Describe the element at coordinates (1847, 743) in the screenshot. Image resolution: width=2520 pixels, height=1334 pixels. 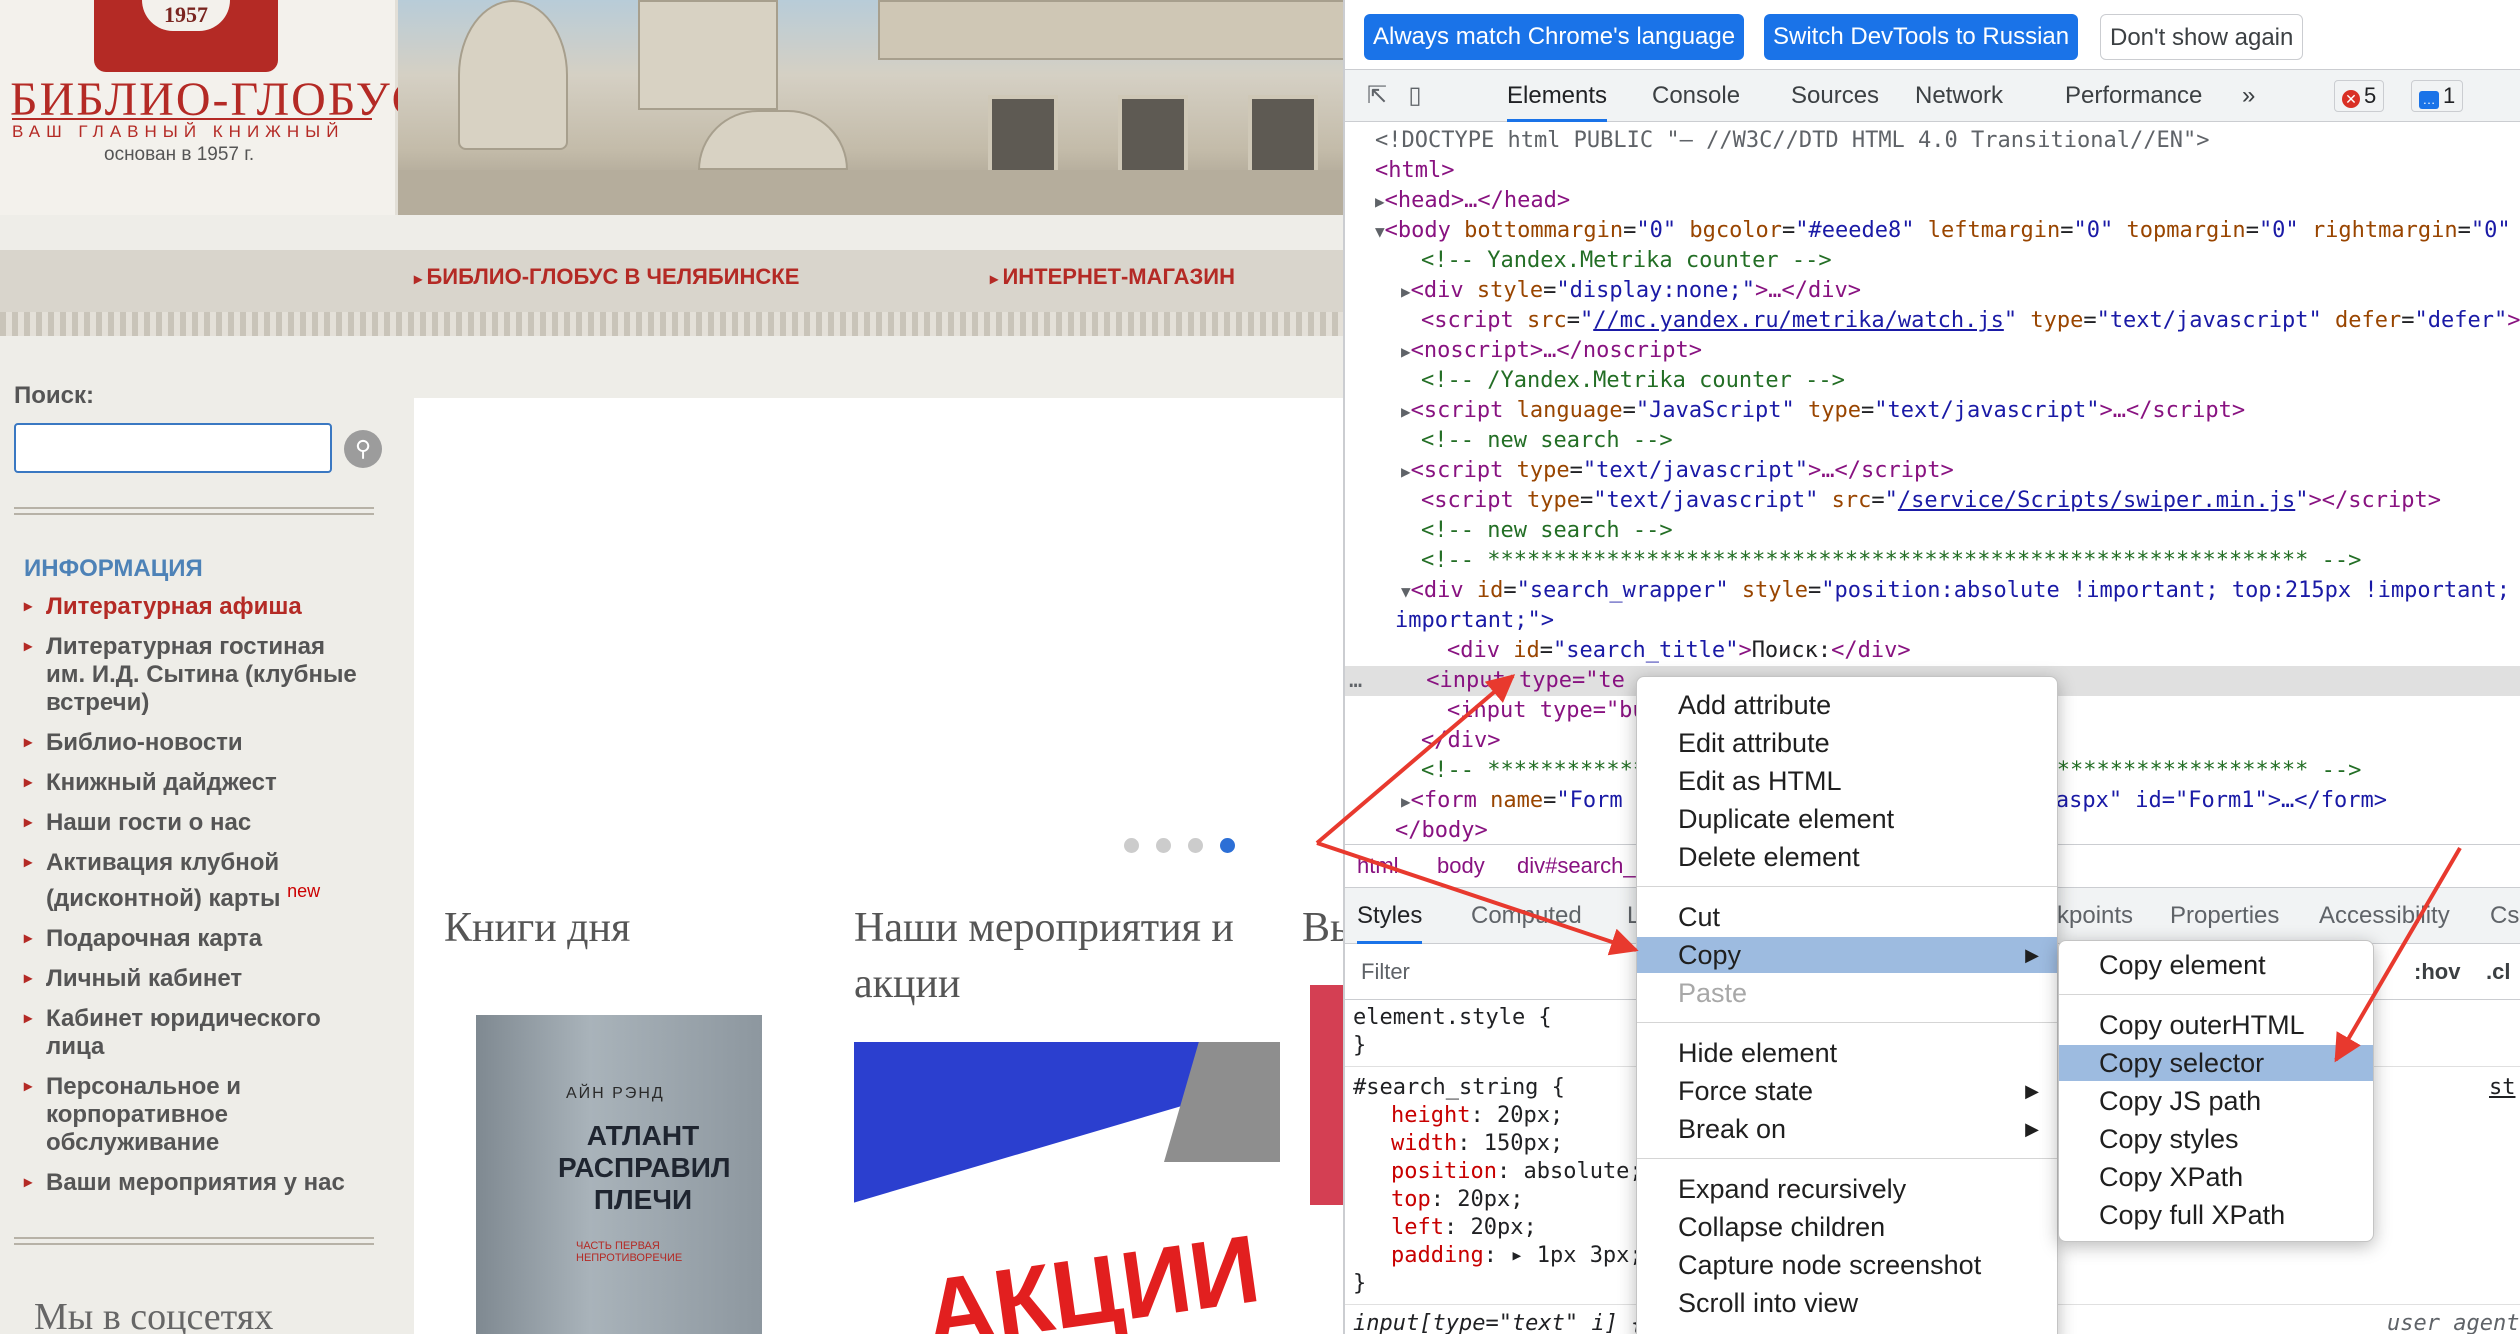
I see `menu-edit-attribute: Edit attribute` at that location.